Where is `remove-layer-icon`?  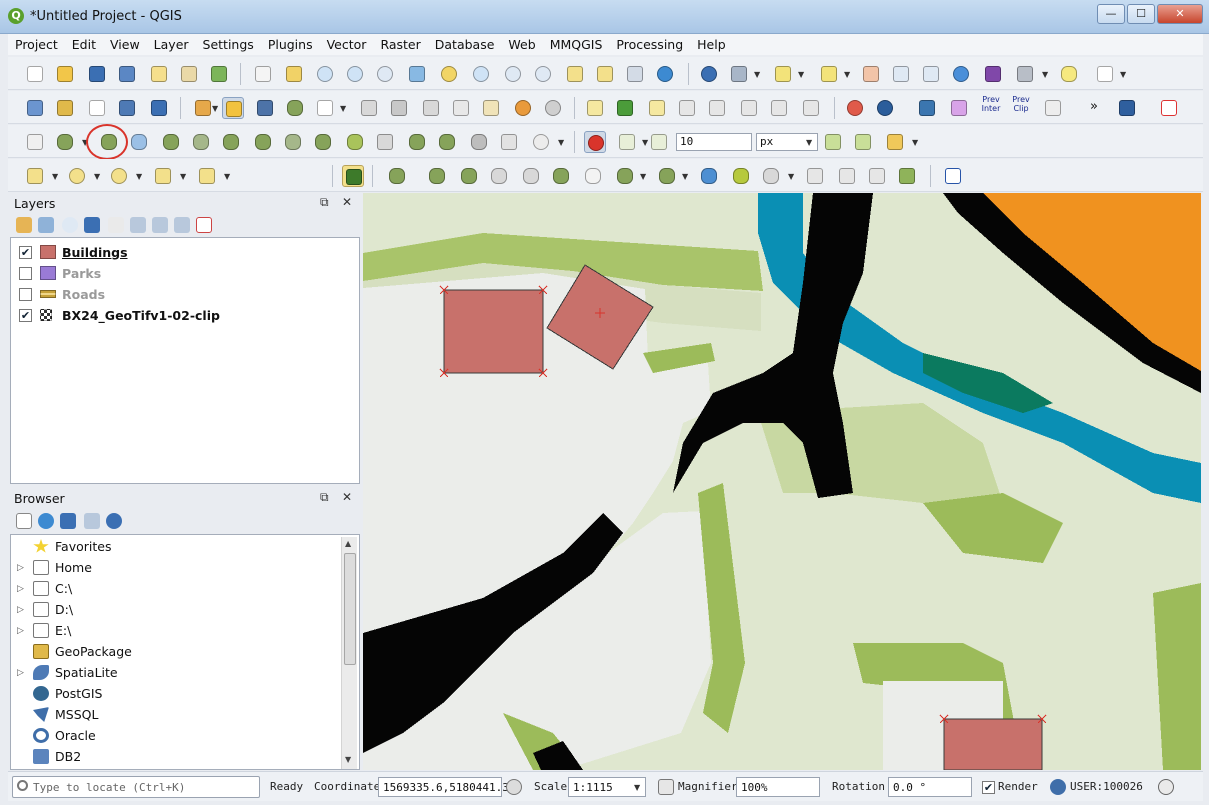 remove-layer-icon is located at coordinates (204, 225).